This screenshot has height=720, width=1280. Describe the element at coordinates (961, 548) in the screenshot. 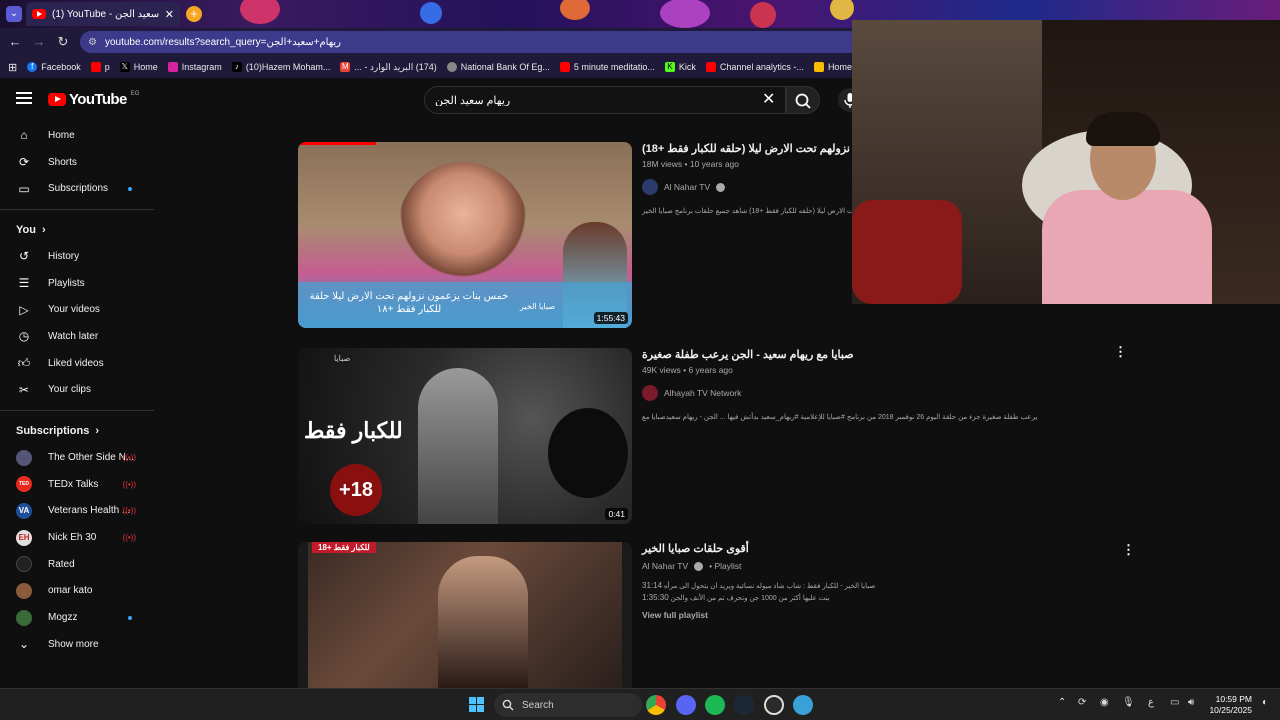

I see `playlist-title: أقوى حلقات صبايا الخير` at that location.